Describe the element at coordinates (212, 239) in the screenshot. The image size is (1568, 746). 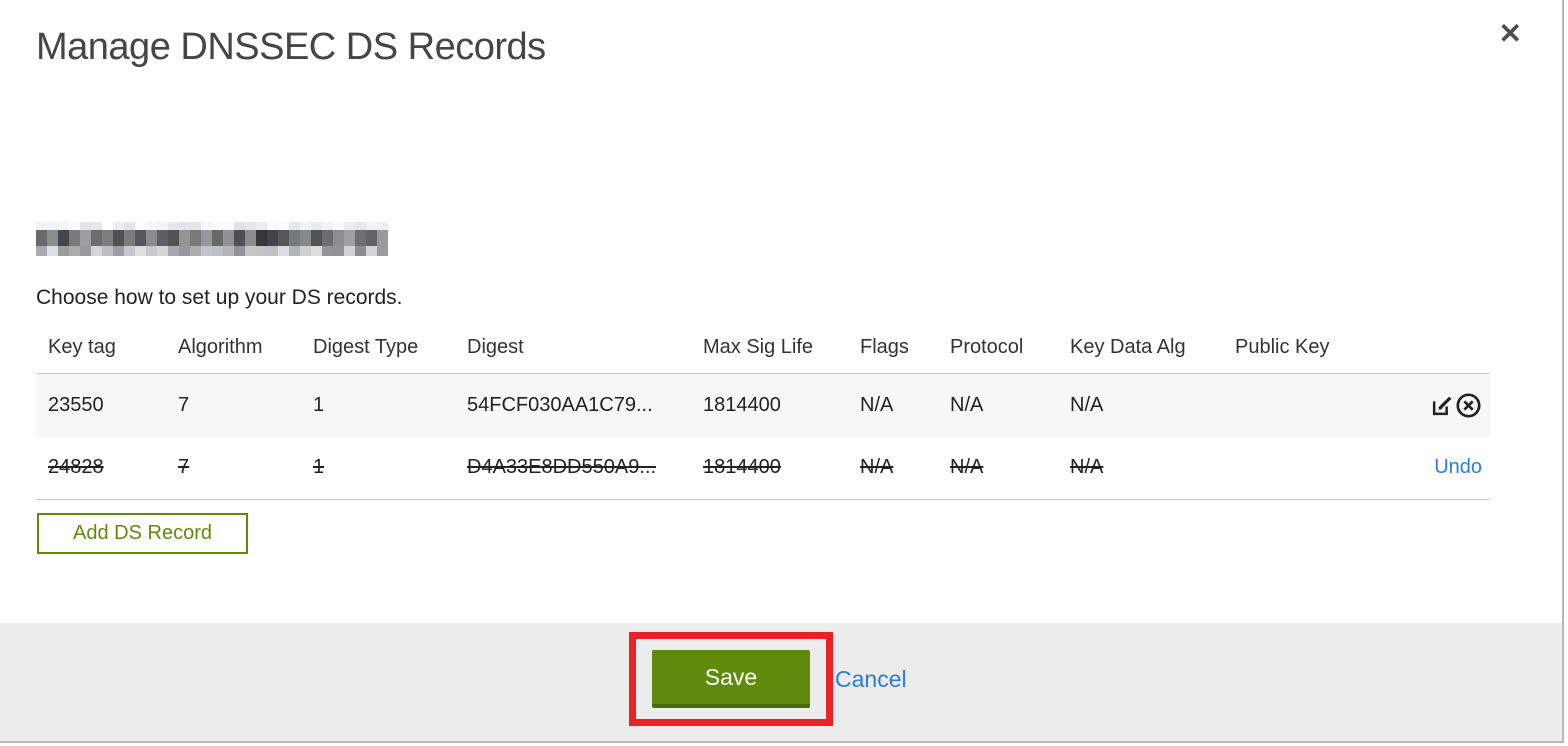
I see `redacted-domain-name` at that location.